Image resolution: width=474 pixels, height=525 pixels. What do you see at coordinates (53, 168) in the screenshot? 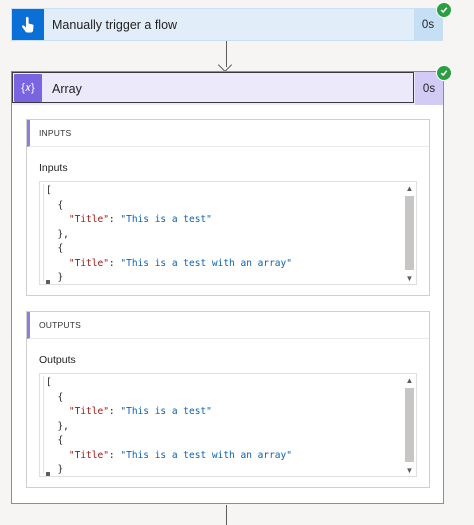
I see `inputs-label: Inputs` at bounding box center [53, 168].